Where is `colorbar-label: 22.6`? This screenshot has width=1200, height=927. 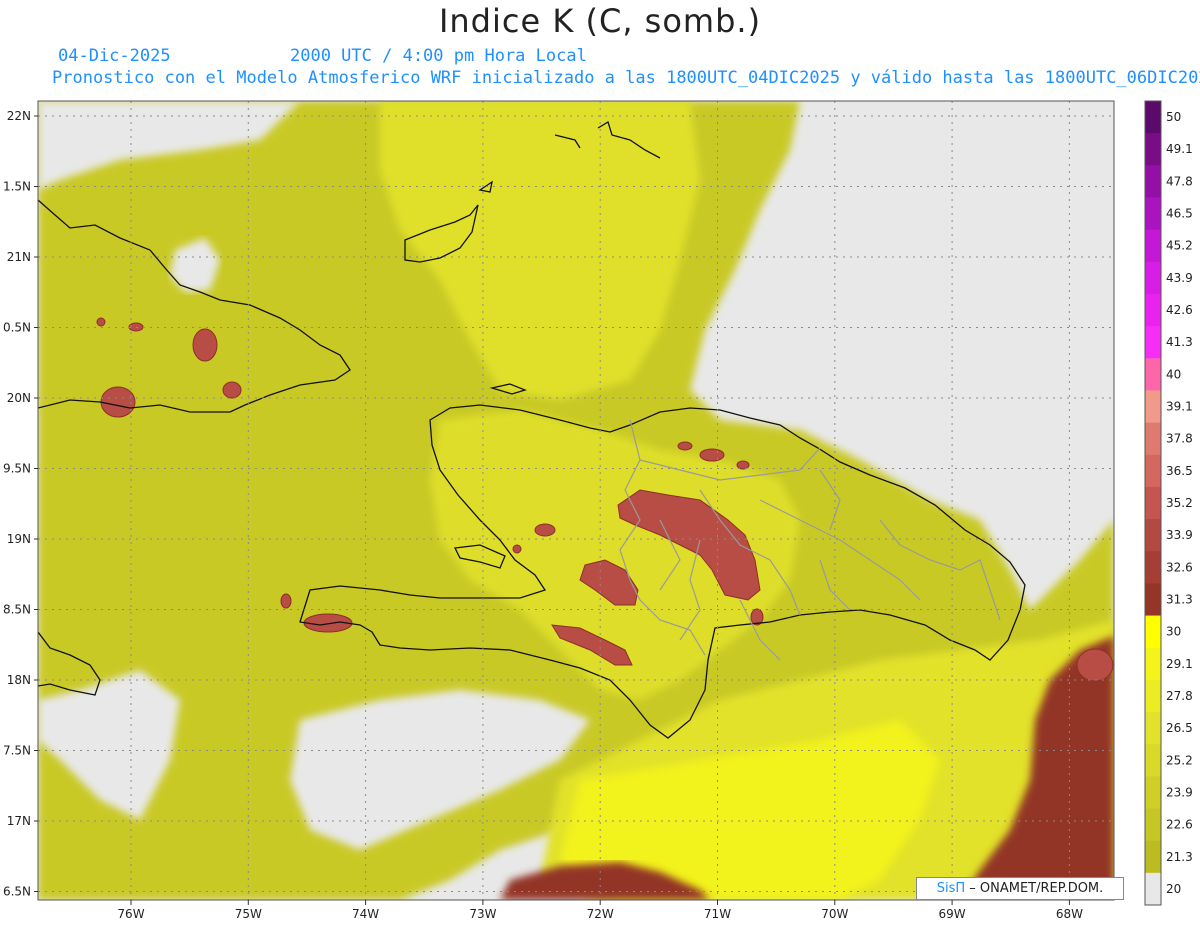
colorbar-label: 22.6 is located at coordinates (1179, 825).